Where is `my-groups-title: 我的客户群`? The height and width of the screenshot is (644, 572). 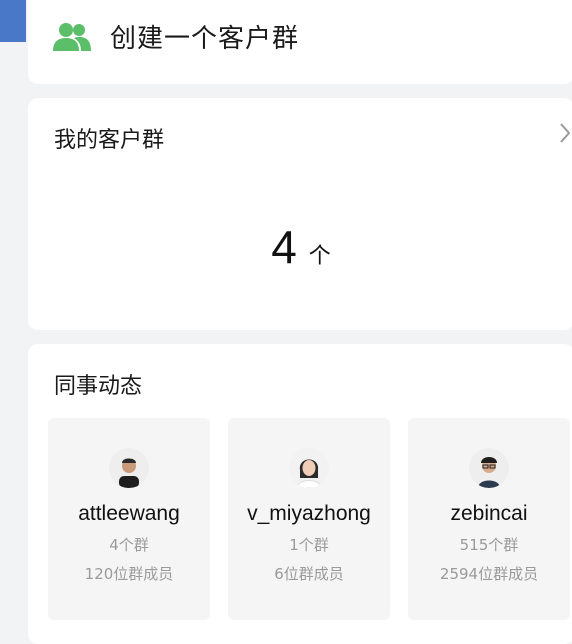
my-groups-title: 我的客户群 is located at coordinates (109, 140).